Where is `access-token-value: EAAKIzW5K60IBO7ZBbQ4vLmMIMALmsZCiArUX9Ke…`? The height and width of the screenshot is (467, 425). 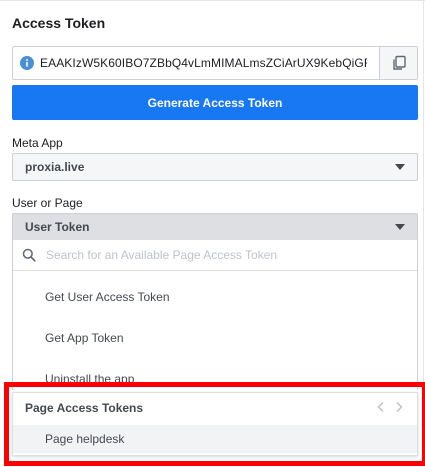 access-token-value: EAAKIzW5K60IBO7ZBbQ4vLmMIMALmsZCiArUX9Ke… is located at coordinates (203, 63).